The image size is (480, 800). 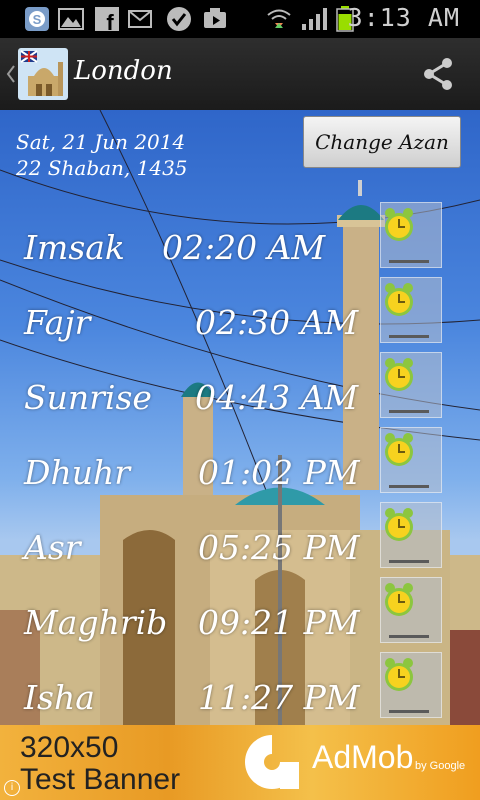 I want to click on alarm-toggle-fajr, so click(x=411, y=310).